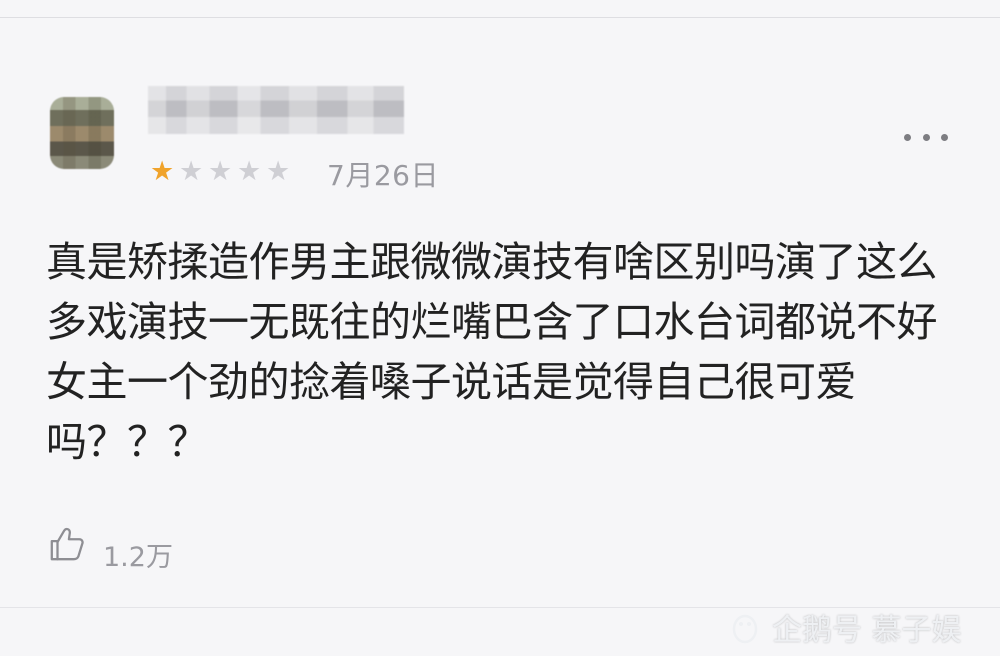  I want to click on more-options-button, so click(926, 137).